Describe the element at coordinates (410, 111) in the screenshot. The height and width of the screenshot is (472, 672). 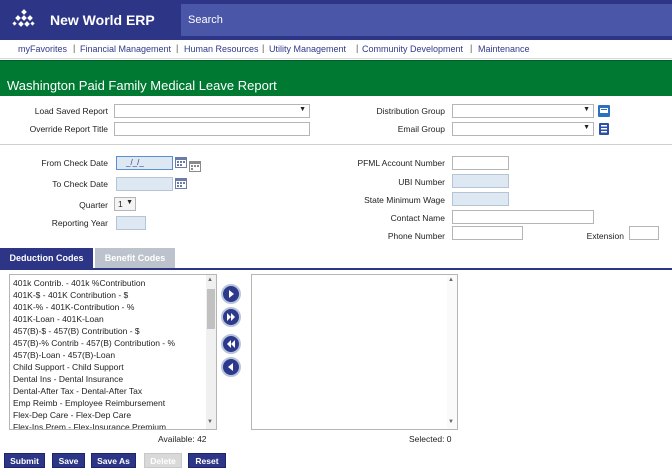
I see `distribution-group-label: Distribution Group` at that location.